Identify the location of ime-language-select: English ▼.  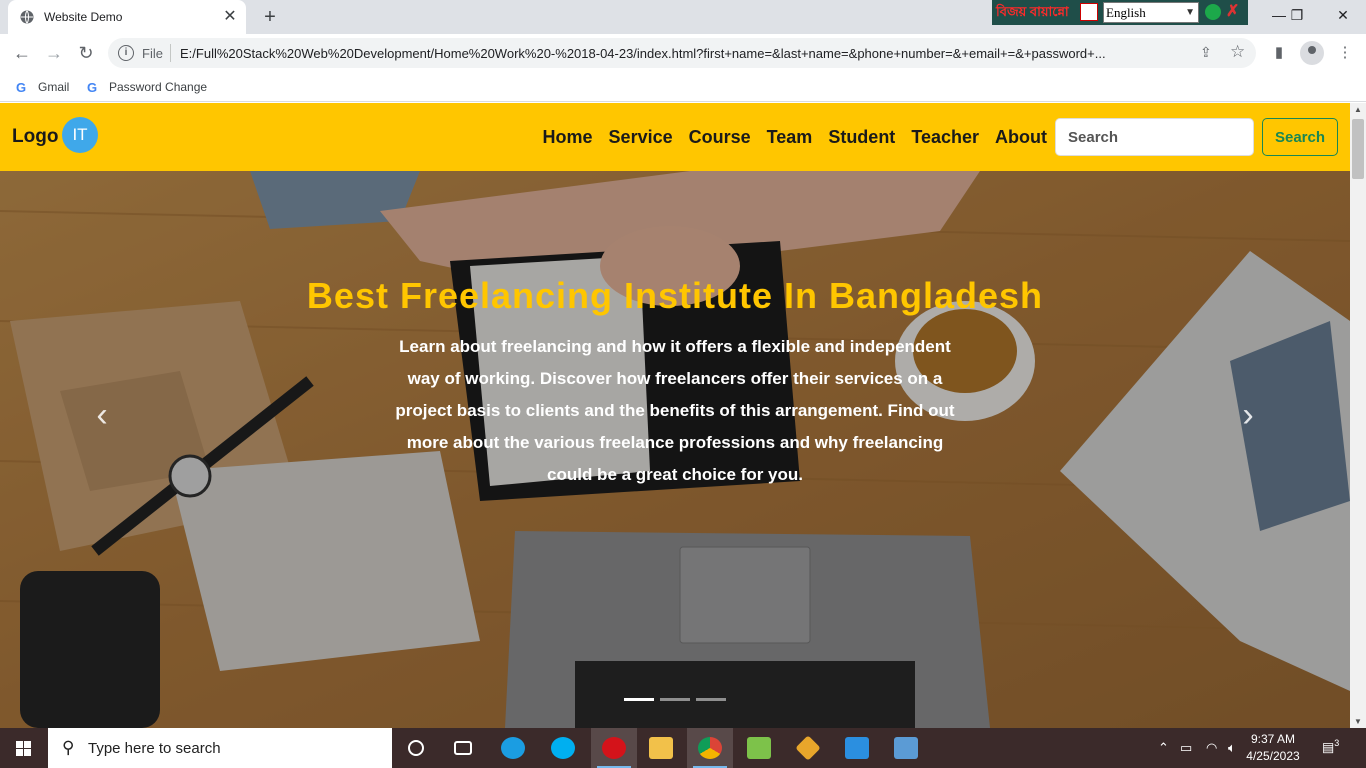
(1151, 12).